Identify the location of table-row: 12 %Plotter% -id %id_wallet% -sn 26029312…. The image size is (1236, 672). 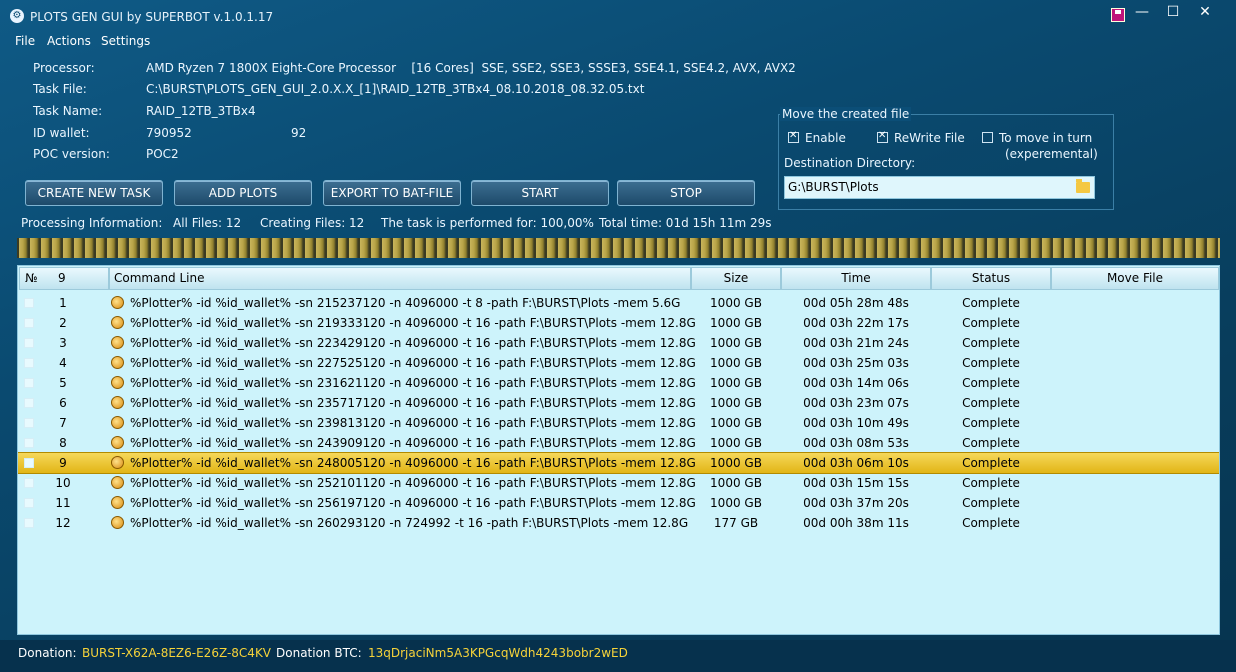
(618, 523).